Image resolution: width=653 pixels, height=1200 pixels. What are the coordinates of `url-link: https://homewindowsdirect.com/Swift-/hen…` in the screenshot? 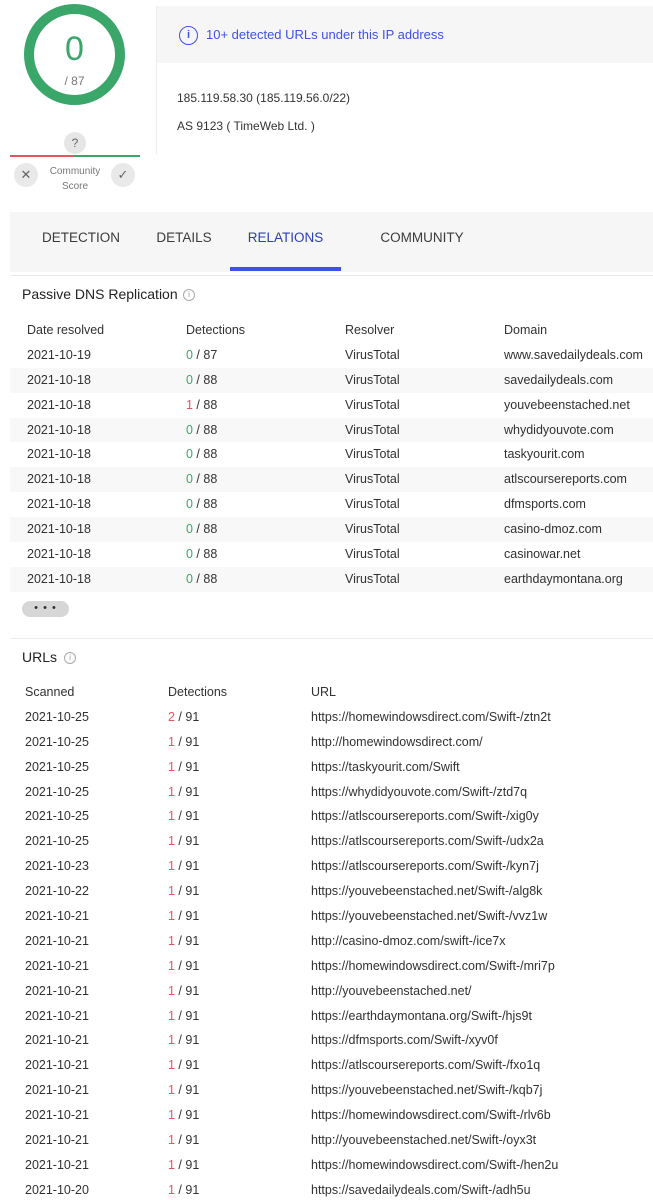 It's located at (434, 1165).